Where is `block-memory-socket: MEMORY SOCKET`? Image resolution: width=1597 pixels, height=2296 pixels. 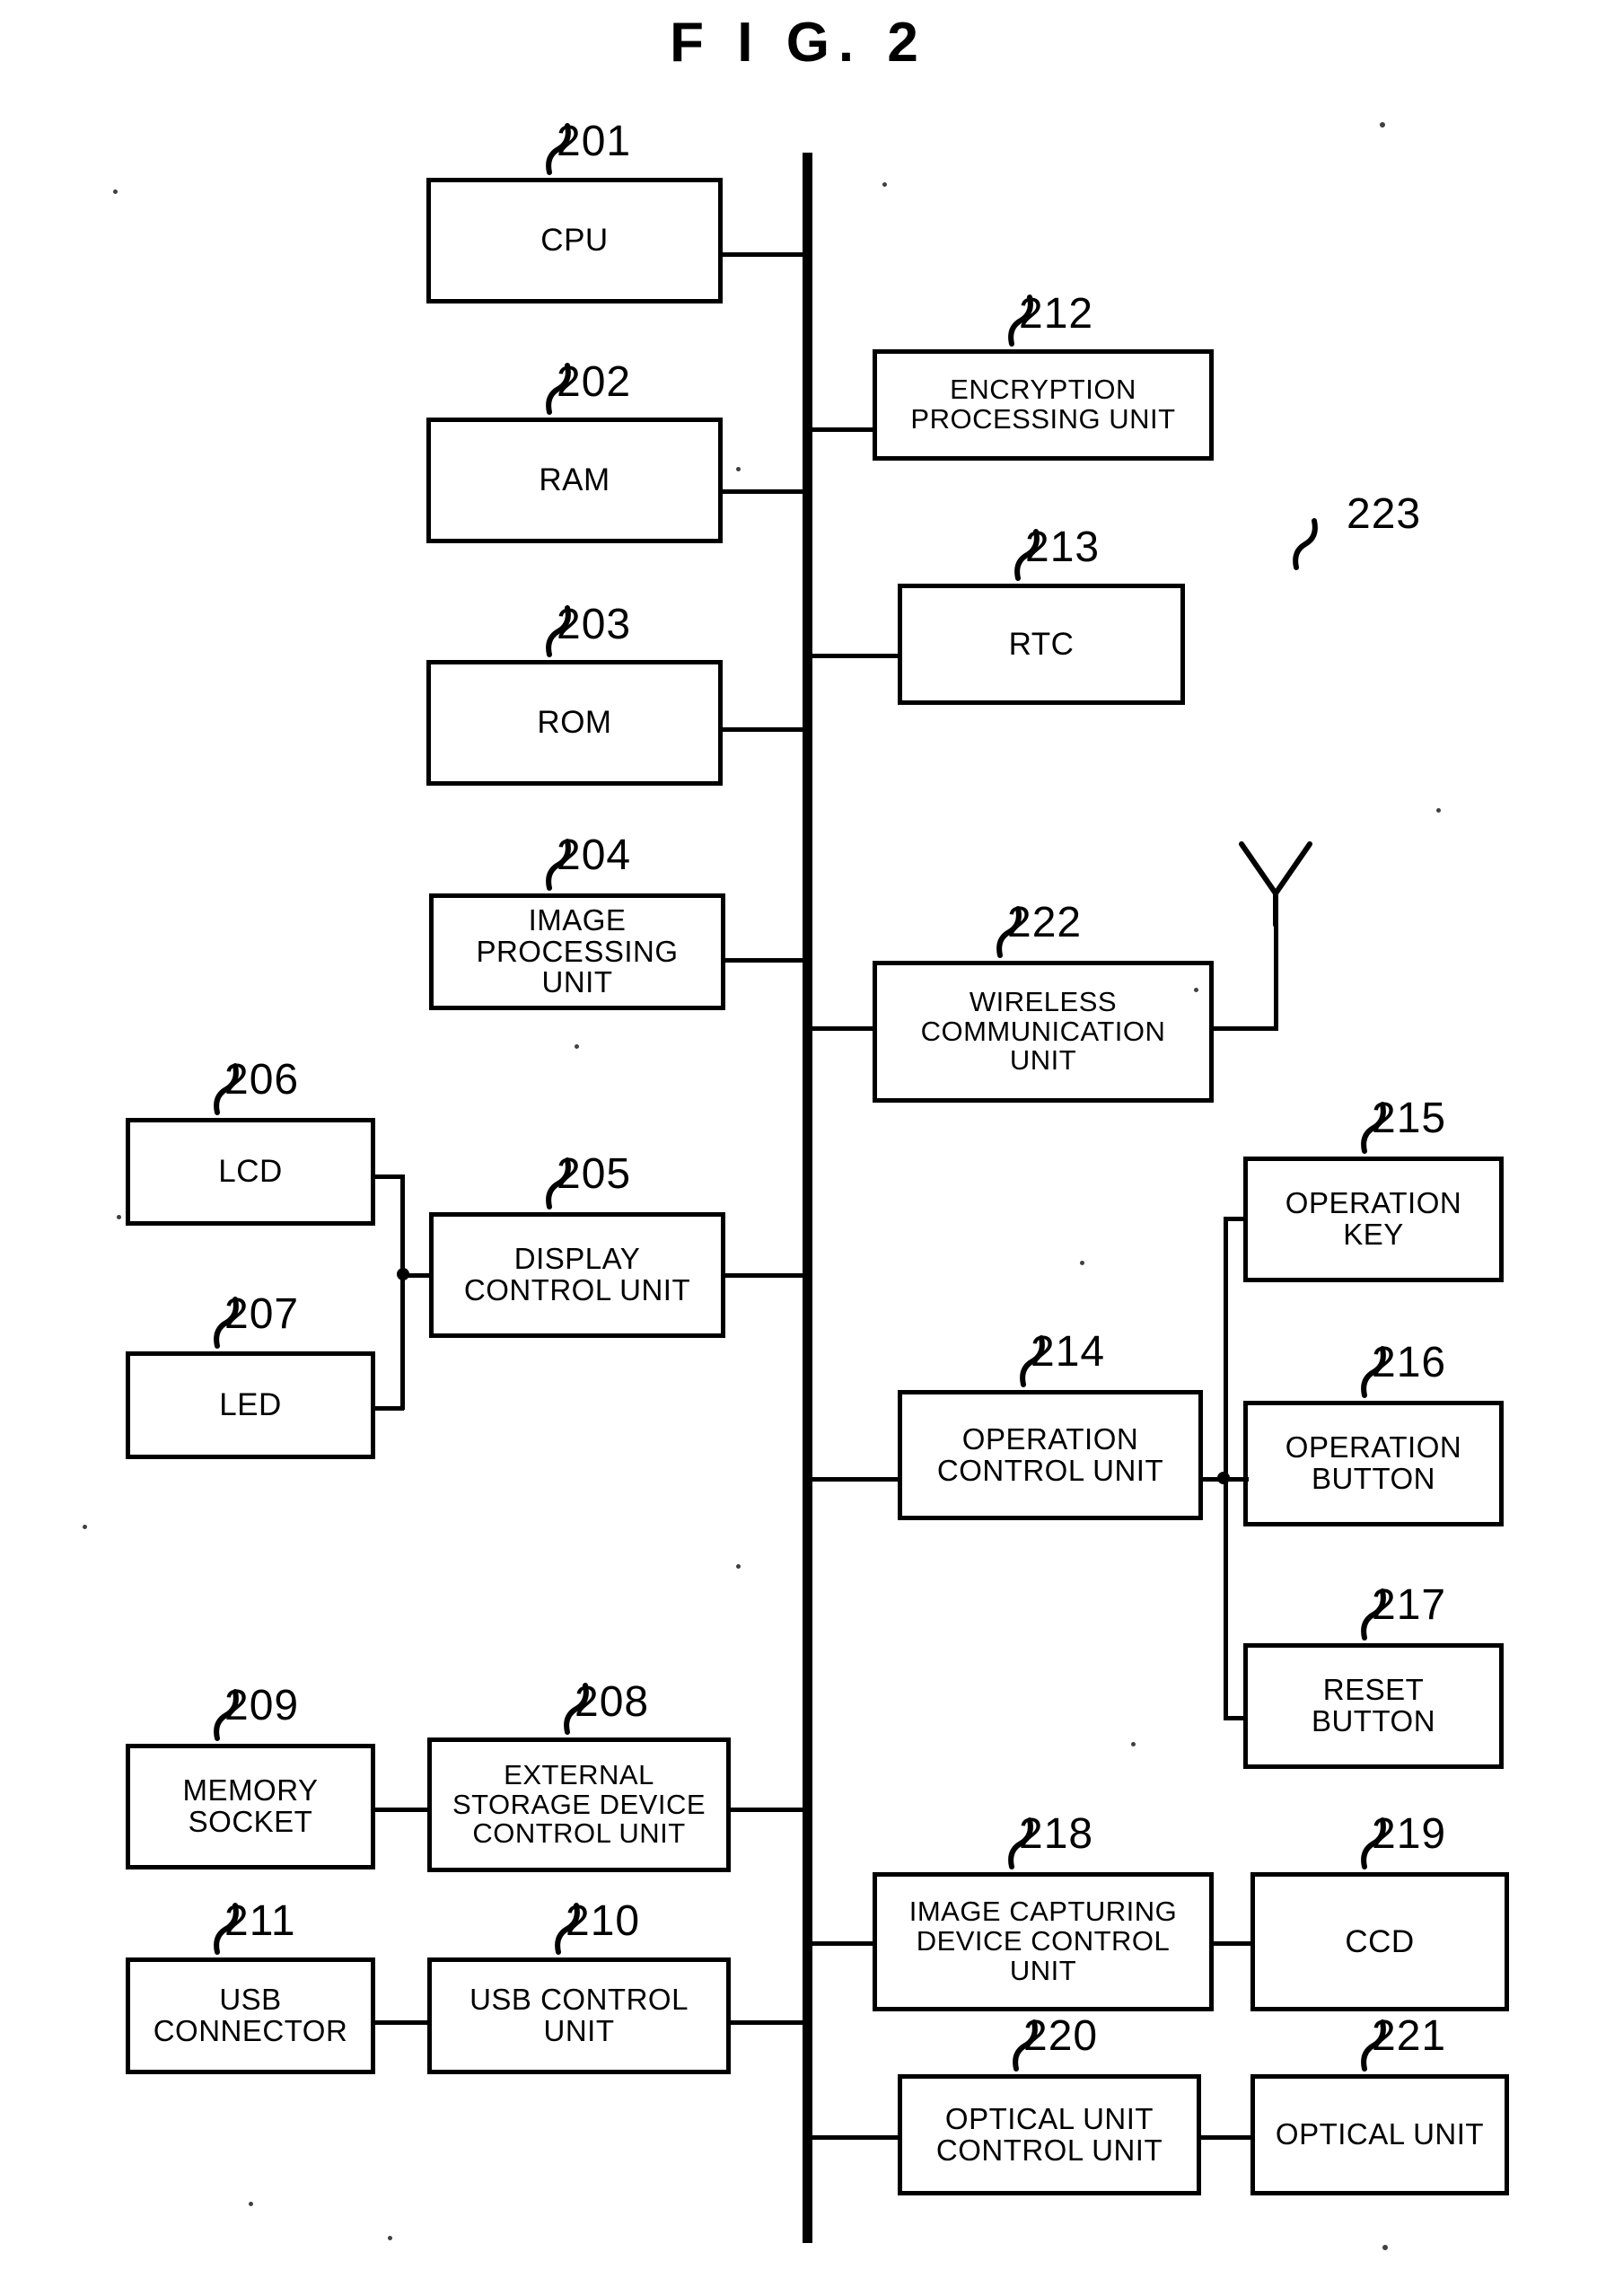
block-memory-socket: MEMORY SOCKET is located at coordinates (251, 1806).